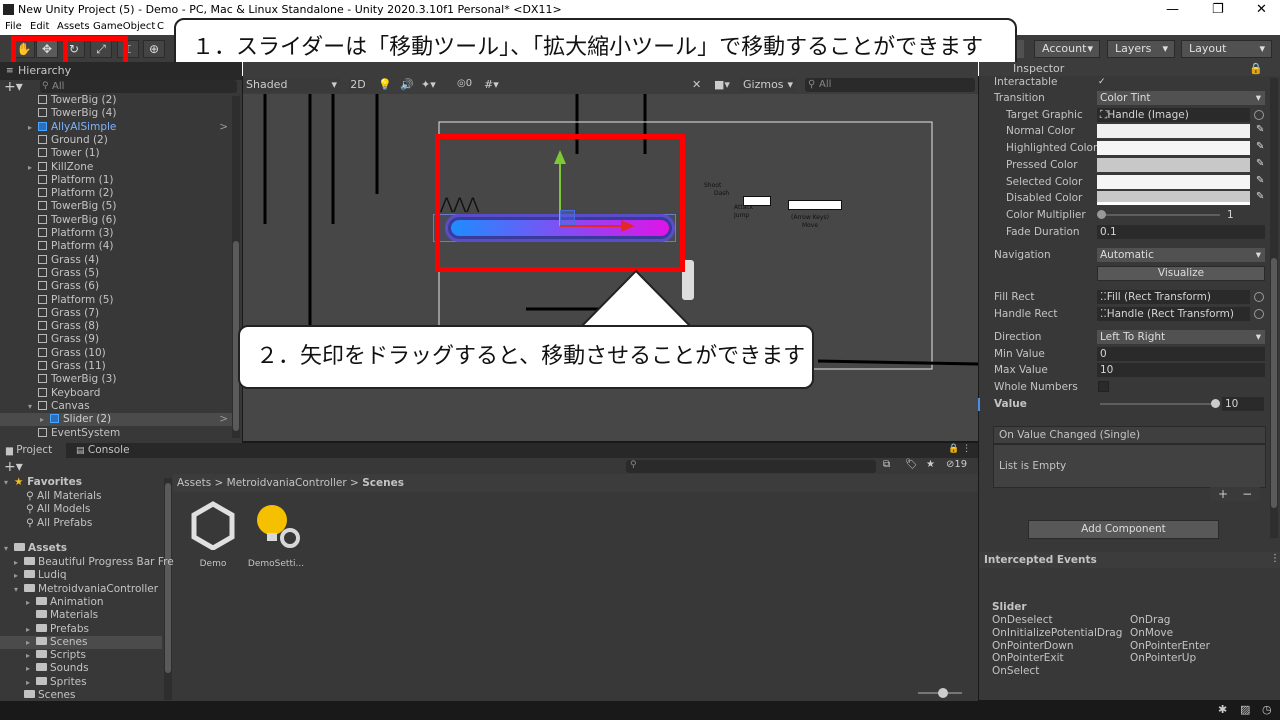 The width and height of the screenshot is (1280, 720). I want to click on color-multiplier-field: 1, so click(1244, 215).